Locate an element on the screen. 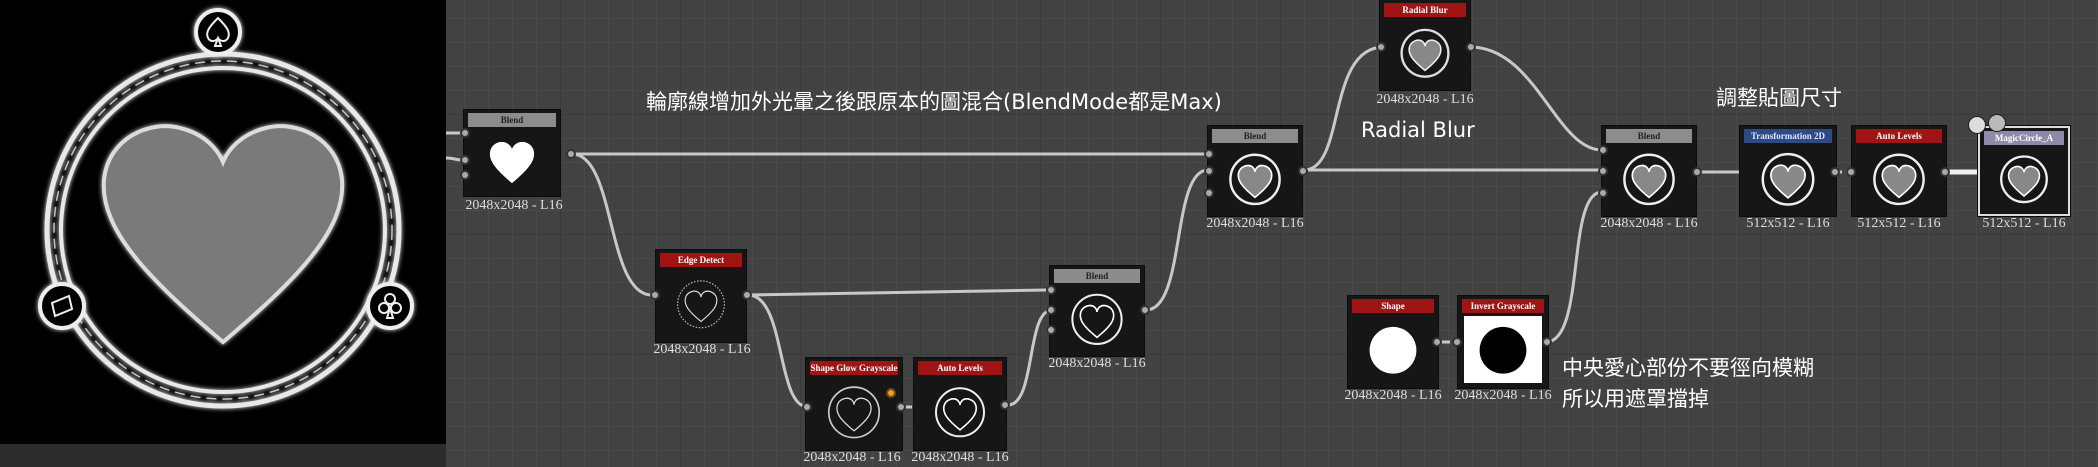 Image resolution: width=2098 pixels, height=467 pixels. invert-grayscale-node: Invert Grayscale is located at coordinates (1503, 342).